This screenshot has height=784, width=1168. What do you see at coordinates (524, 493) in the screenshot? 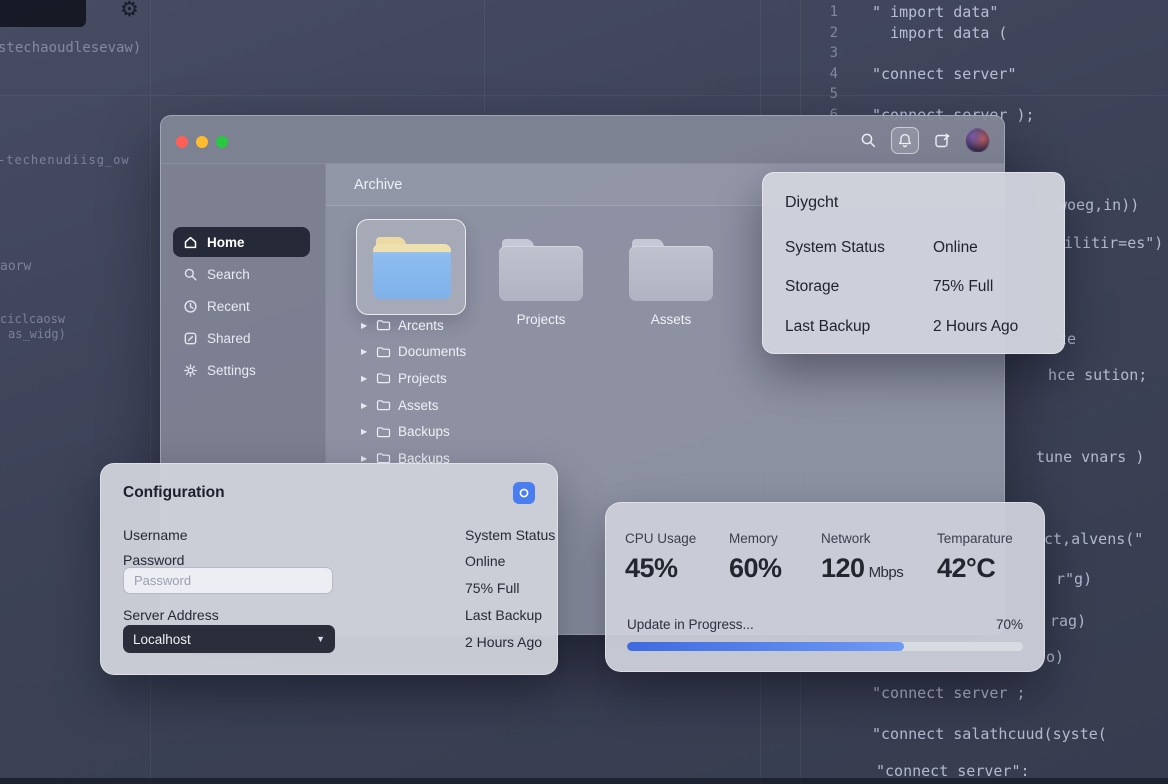
I see `power-icon` at bounding box center [524, 493].